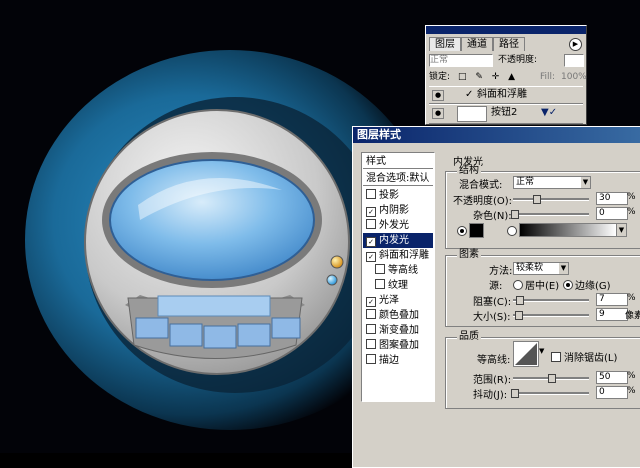 The width and height of the screenshot is (640, 468). I want to click on chevron-down-icon: ▼, so click(563, 268).